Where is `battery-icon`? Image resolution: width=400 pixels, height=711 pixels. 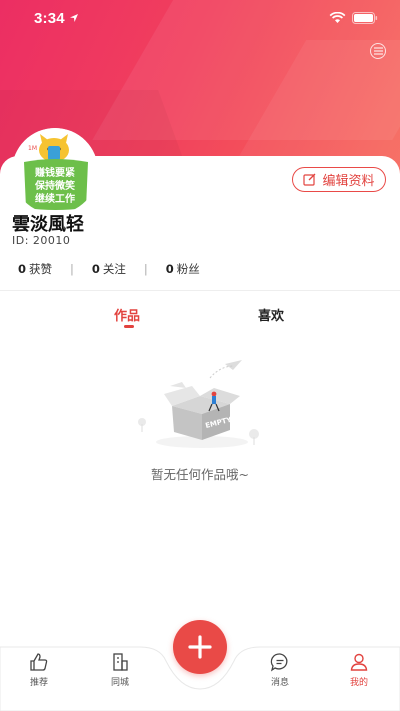 battery-icon is located at coordinates (365, 18).